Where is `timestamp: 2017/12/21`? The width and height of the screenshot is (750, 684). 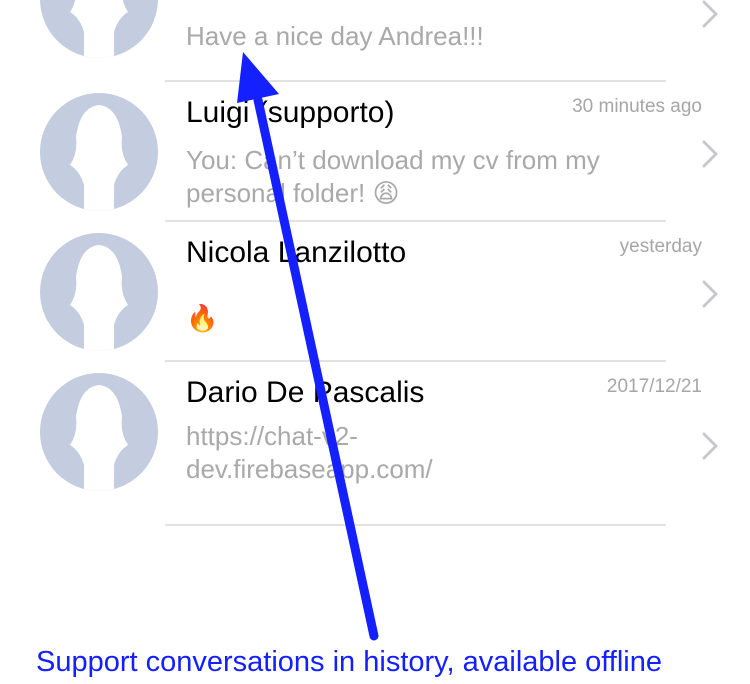 timestamp: 2017/12/21 is located at coordinates (654, 386).